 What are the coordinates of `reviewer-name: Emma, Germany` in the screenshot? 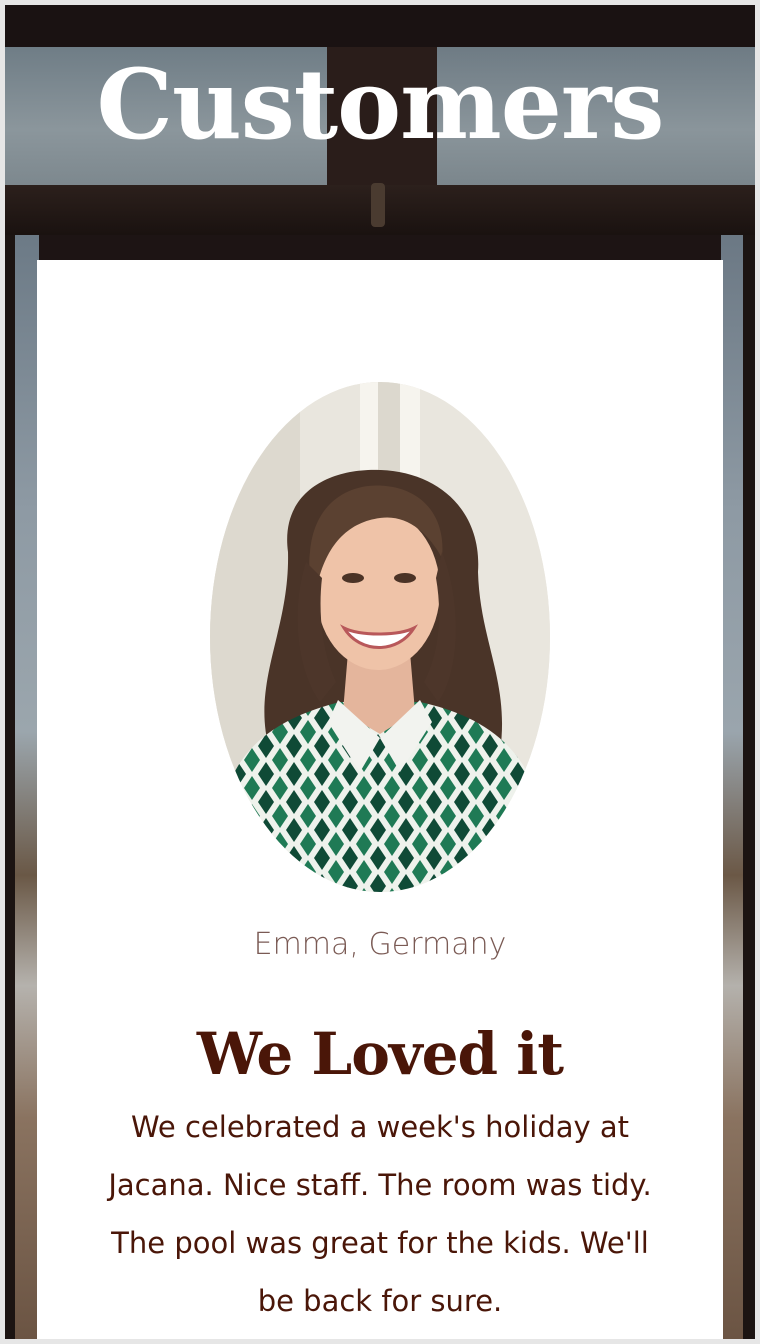 It's located at (380, 944).